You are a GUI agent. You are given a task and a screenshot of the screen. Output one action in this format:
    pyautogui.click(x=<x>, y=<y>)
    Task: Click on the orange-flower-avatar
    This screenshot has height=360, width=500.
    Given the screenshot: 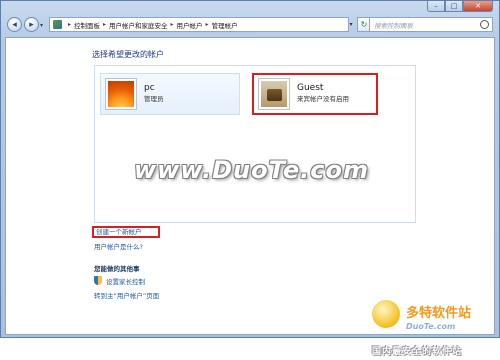 What is the action you would take?
    pyautogui.click(x=121, y=94)
    